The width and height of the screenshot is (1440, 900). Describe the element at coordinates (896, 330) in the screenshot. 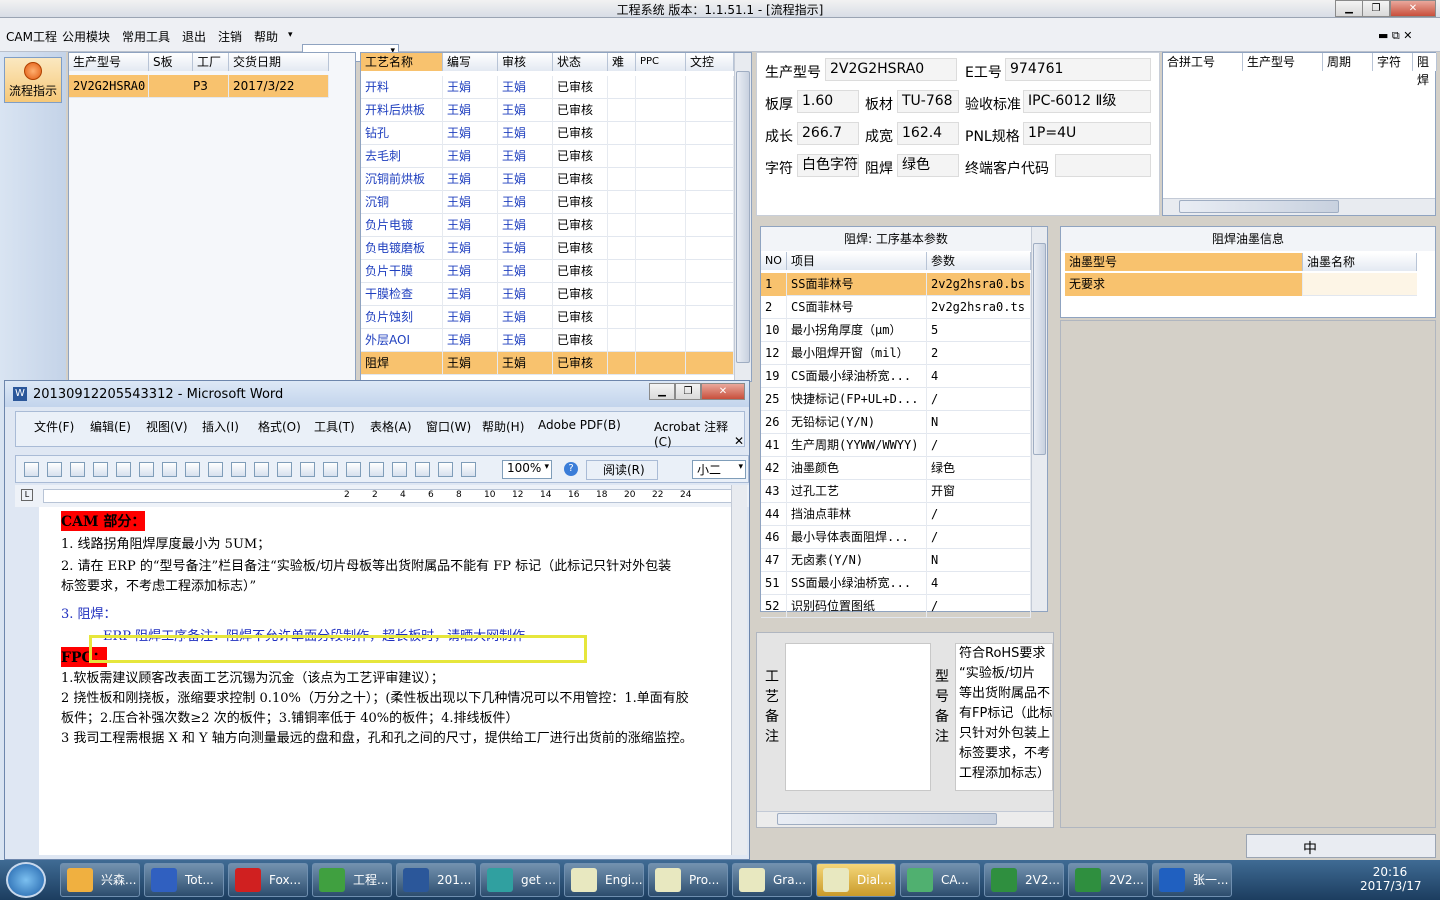

I see `param-row: 10 最小拐角厚度（μm） 5` at that location.